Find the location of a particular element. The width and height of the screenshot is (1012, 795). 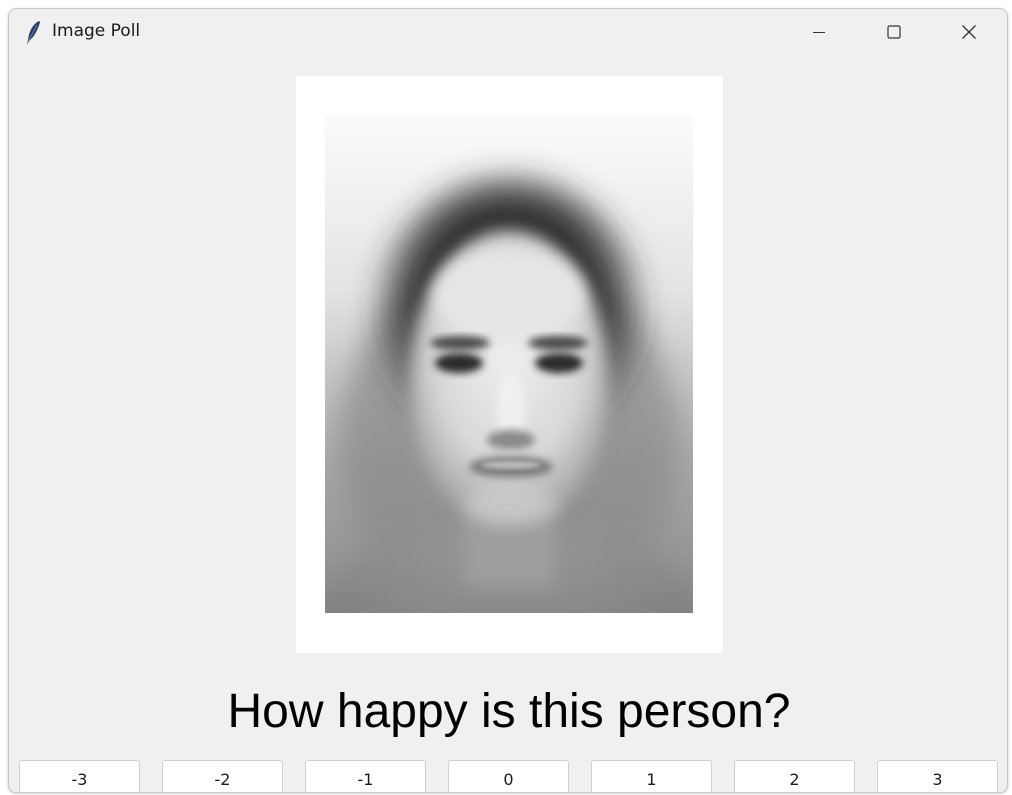

close-icon is located at coordinates (969, 32).